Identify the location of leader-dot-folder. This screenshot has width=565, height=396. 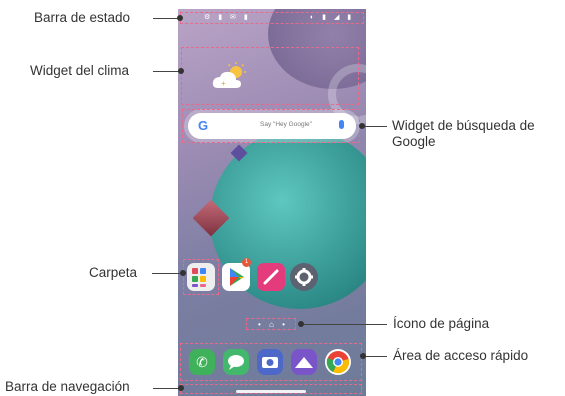
(183, 273).